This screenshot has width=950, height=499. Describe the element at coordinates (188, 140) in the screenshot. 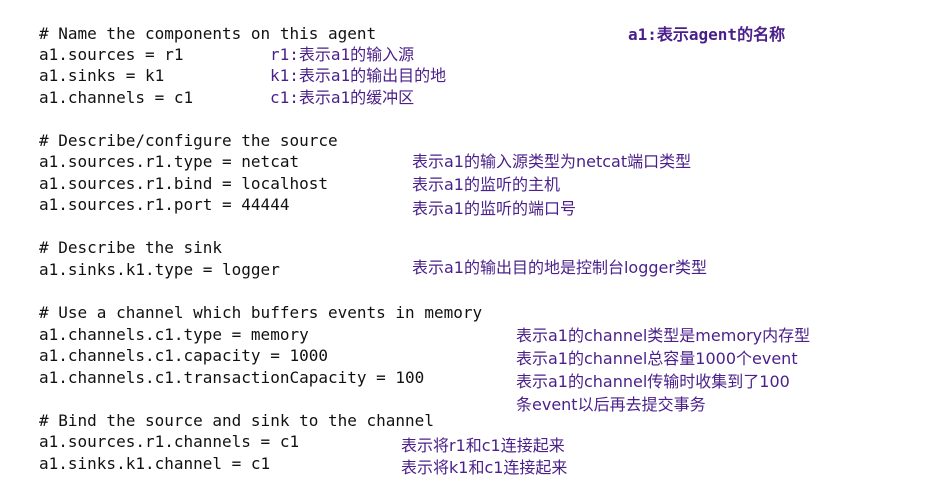

I see `comment-configure-source: # Describe/configure the source` at that location.